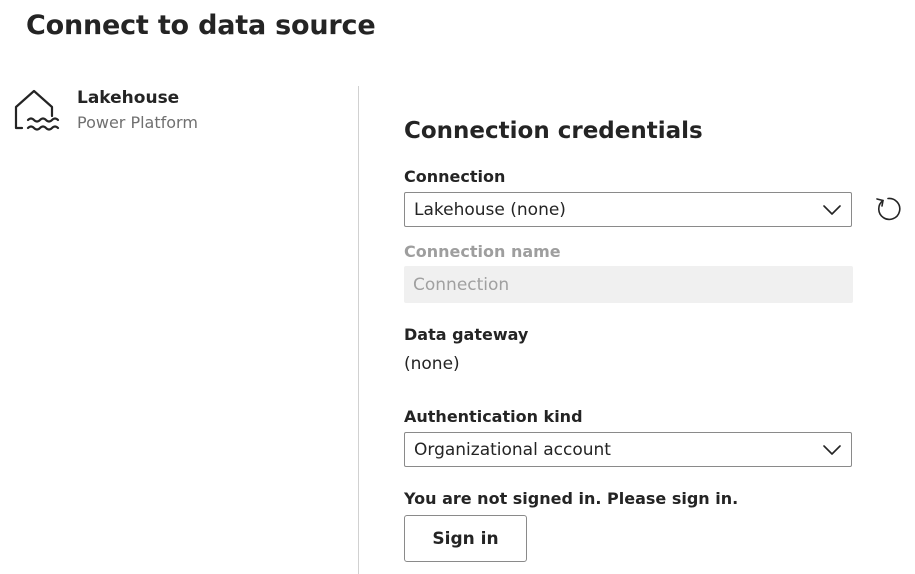 The height and width of the screenshot is (574, 915). I want to click on connection-dropdown: Lakehouse (none), so click(628, 209).